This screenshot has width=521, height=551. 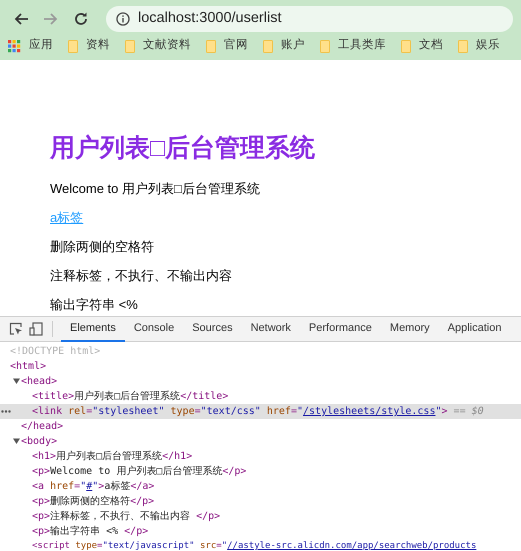 What do you see at coordinates (351, 546) in the screenshot?
I see `code-link: //astyle-src.alicdn.com/app/searchweb/products` at bounding box center [351, 546].